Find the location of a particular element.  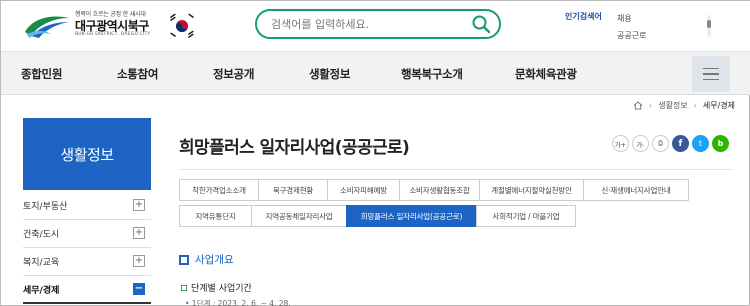

font-increase-icon: 가+ is located at coordinates (620, 143).